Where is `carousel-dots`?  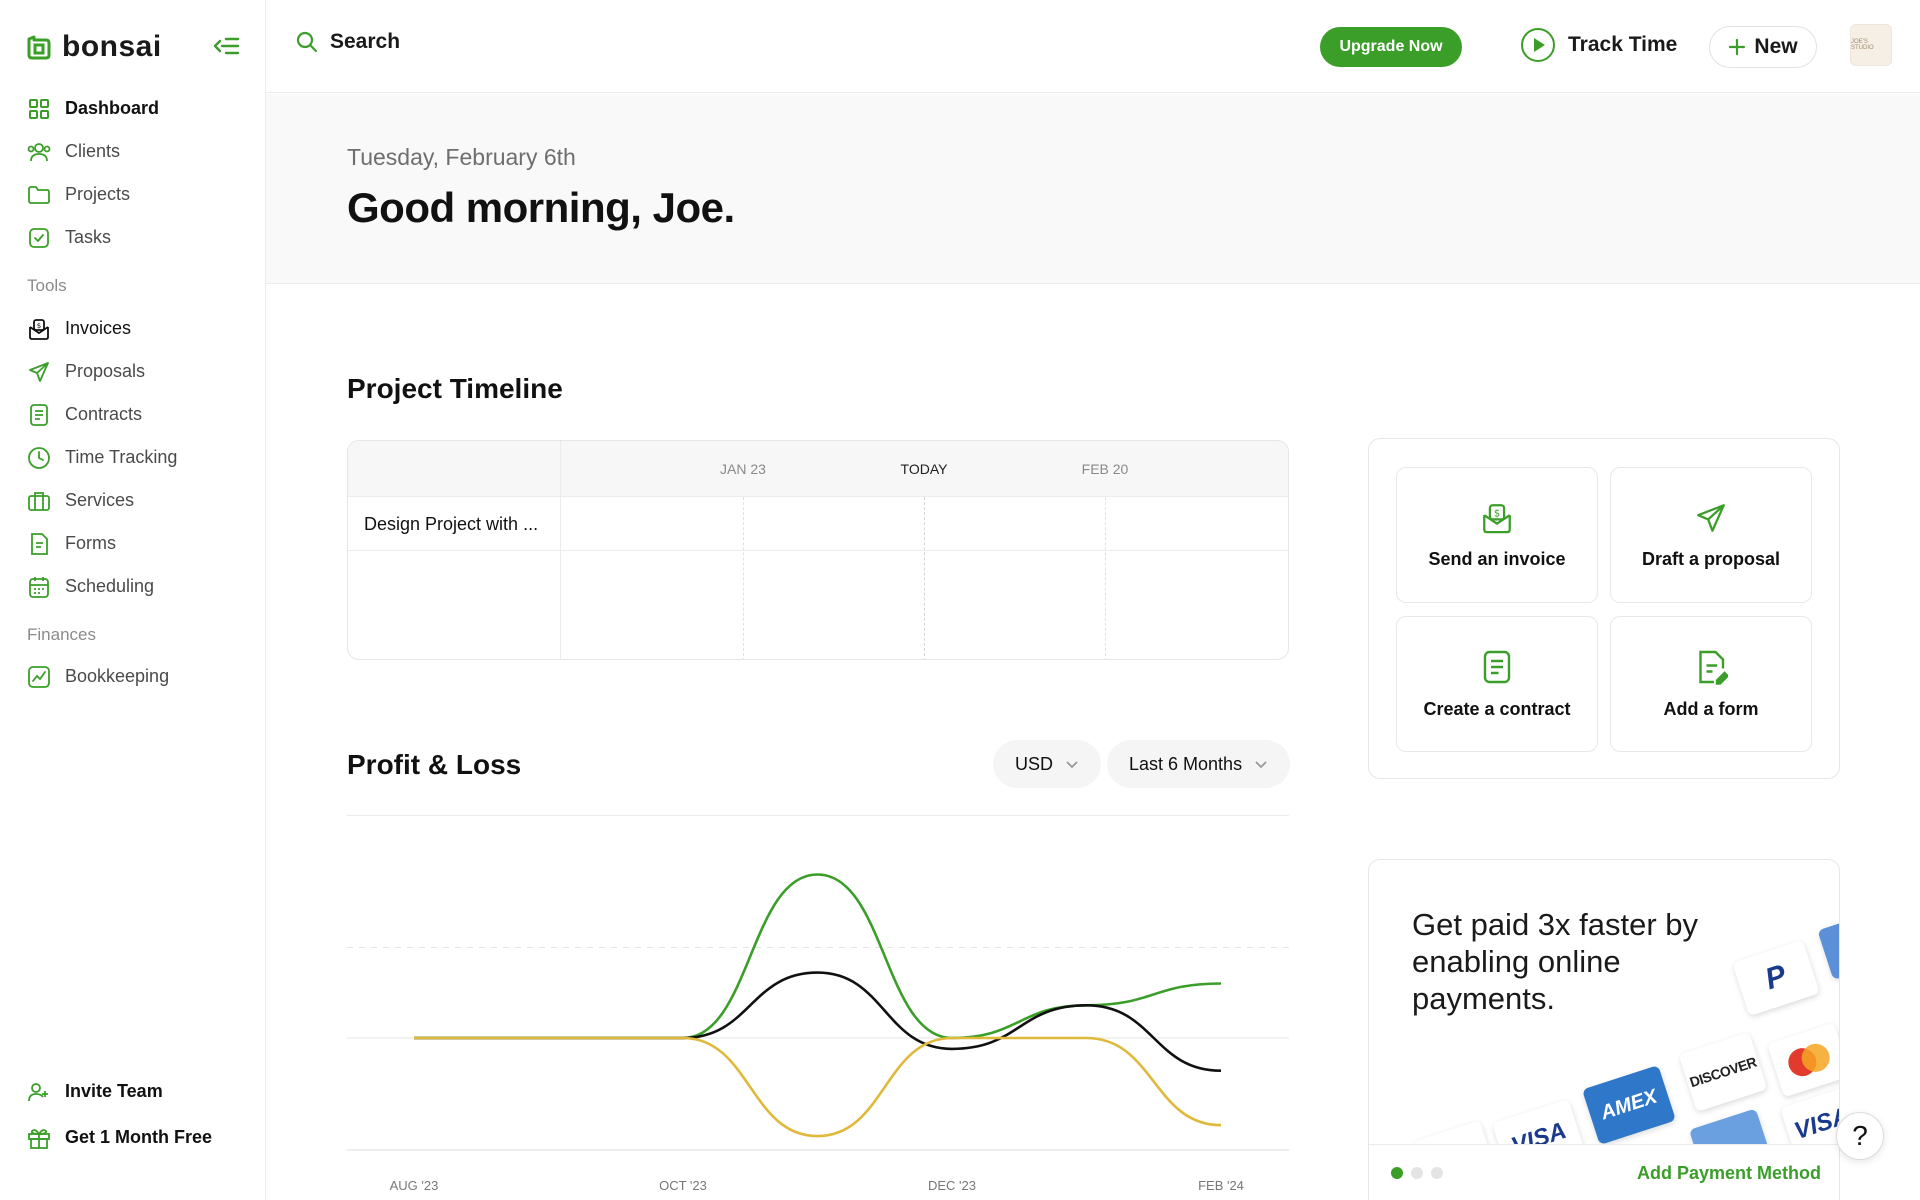 carousel-dots is located at coordinates (1417, 1173).